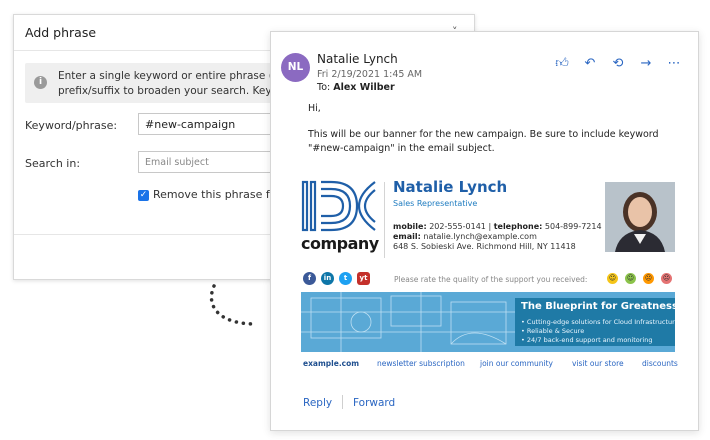  I want to click on facebook-icon: f, so click(309, 278).